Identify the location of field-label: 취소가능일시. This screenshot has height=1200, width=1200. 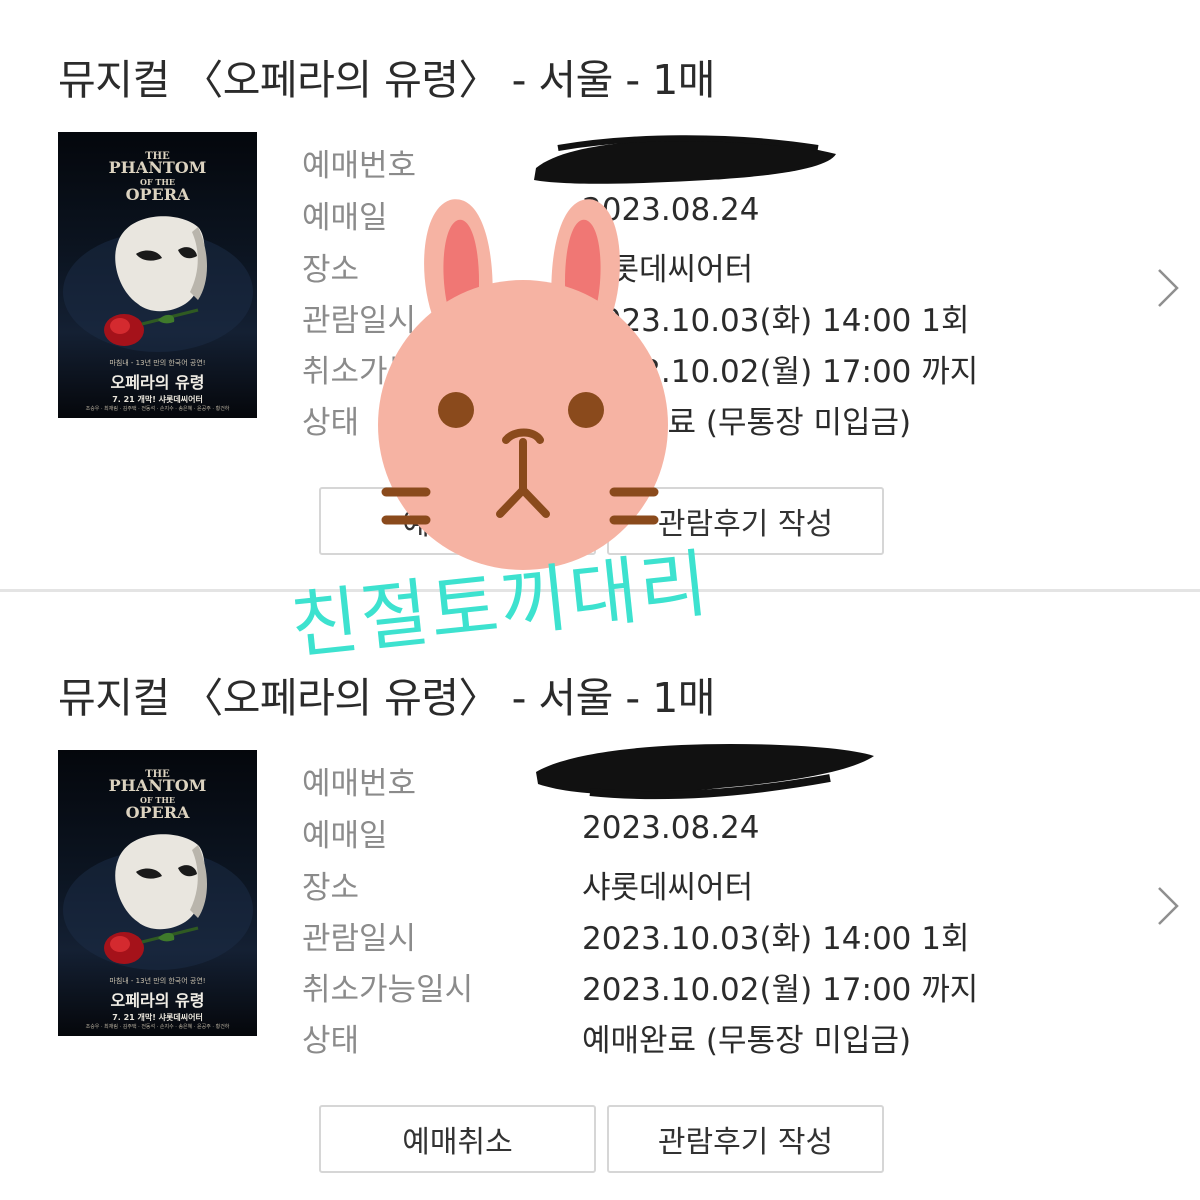
(388, 990).